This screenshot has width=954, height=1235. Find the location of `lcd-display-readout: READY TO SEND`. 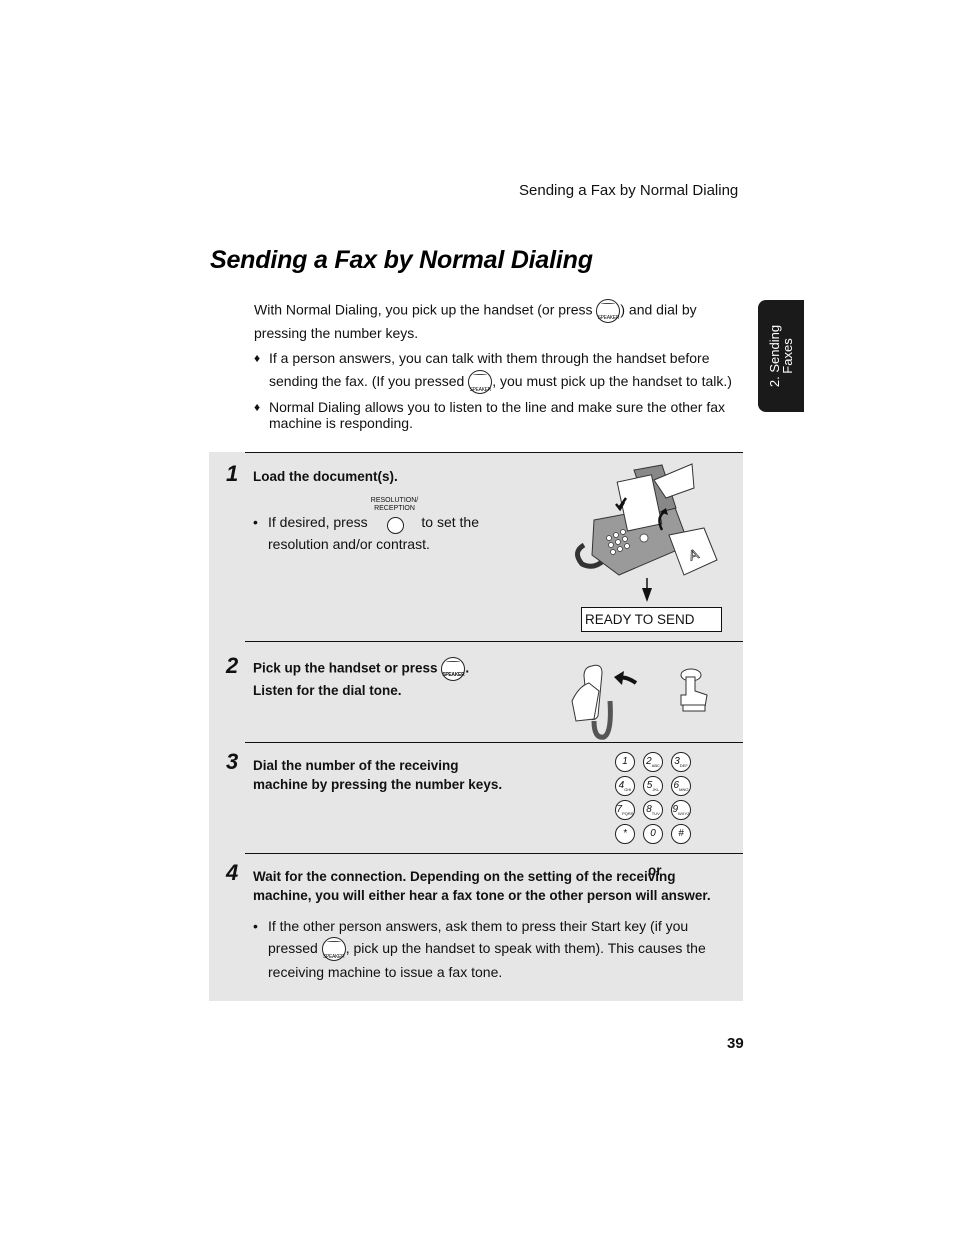

lcd-display-readout: READY TO SEND is located at coordinates (651, 619).